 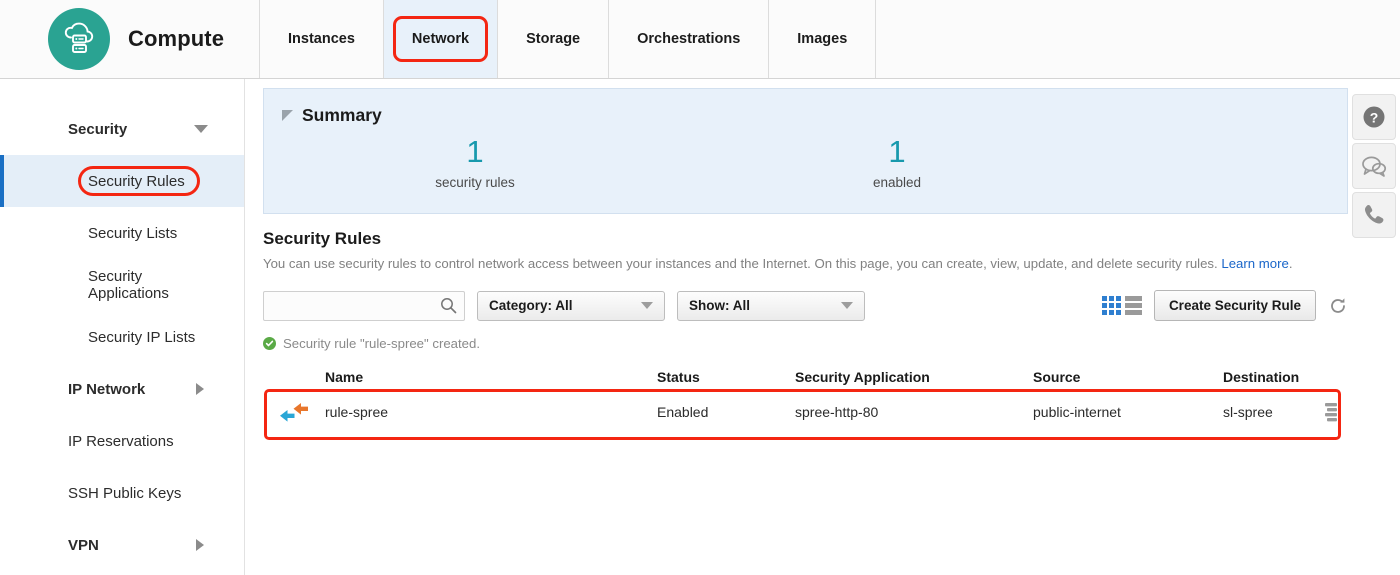 I want to click on sidebar-item-security-rules: Security Rules, so click(x=122, y=181).